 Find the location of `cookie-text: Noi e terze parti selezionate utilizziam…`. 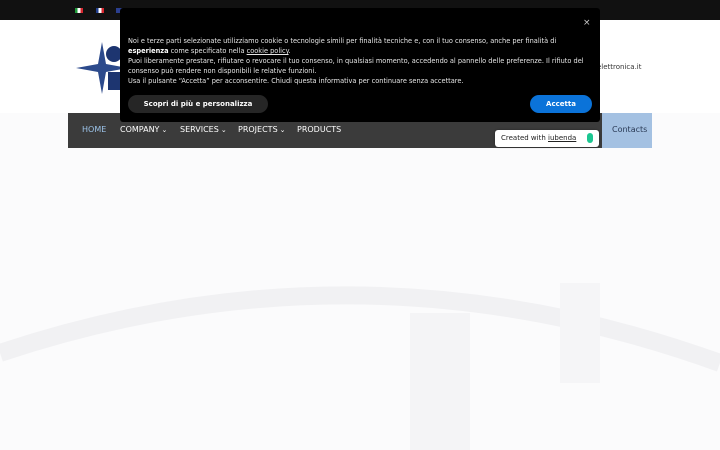

cookie-text: Noi e terze parti selezionate utilizziam… is located at coordinates (356, 61).